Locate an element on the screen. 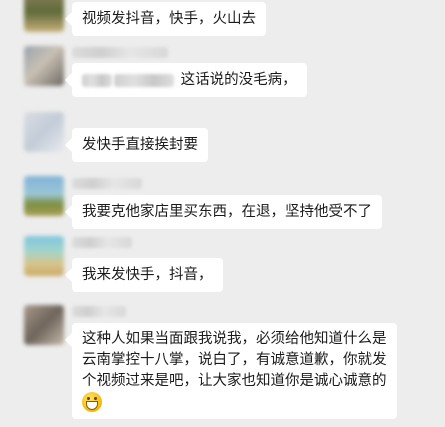 This screenshot has height=427, width=445. grin-emoji-icon is located at coordinates (92, 402).